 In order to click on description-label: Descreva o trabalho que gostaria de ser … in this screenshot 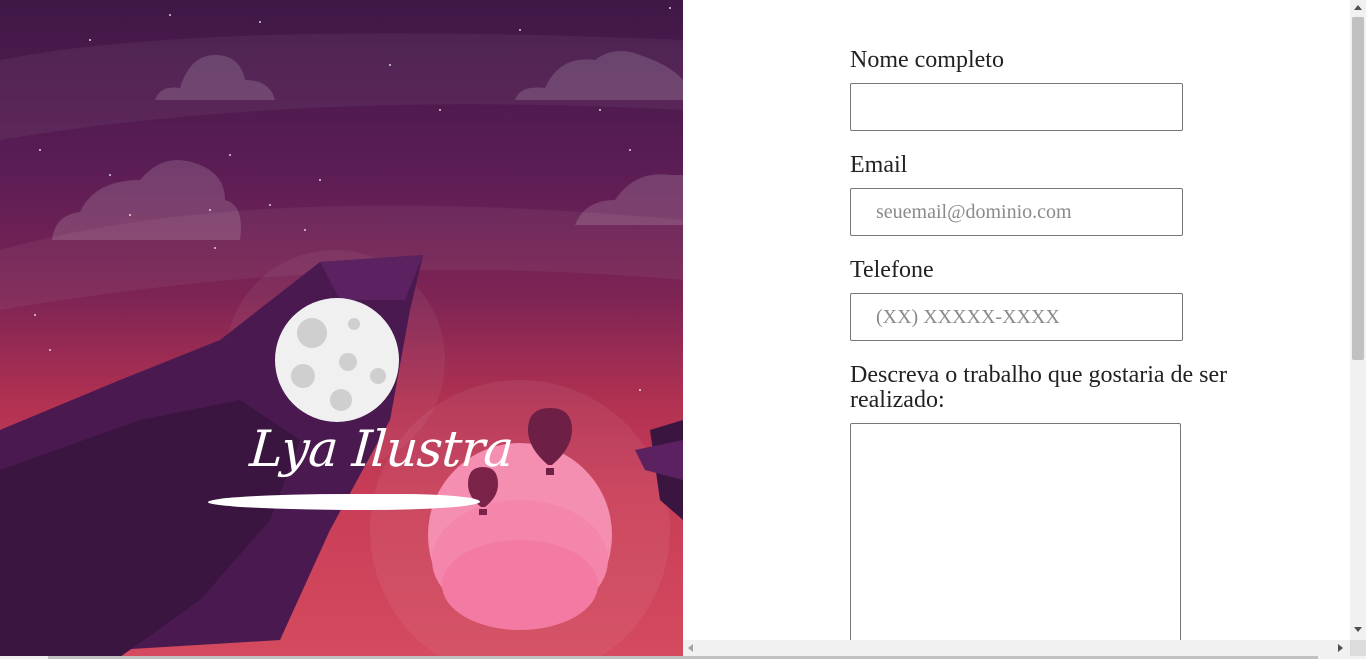, I will do `click(1039, 387)`.